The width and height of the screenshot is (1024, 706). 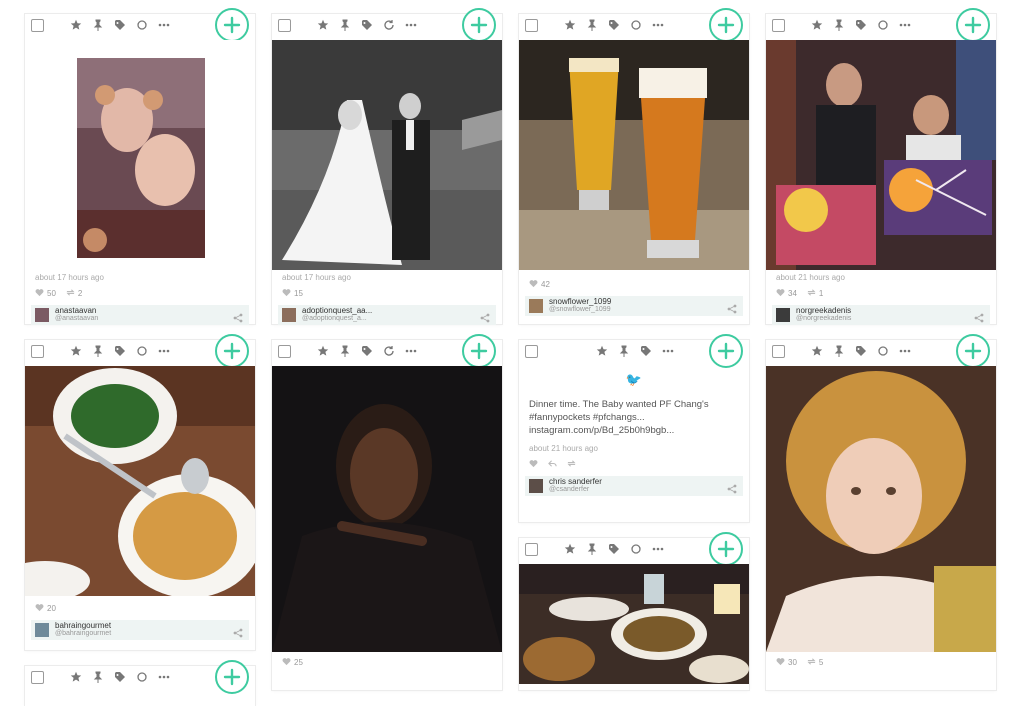 What do you see at coordinates (881, 315) in the screenshot?
I see `author-bar: norgreekadenis @norgreekadenis` at bounding box center [881, 315].